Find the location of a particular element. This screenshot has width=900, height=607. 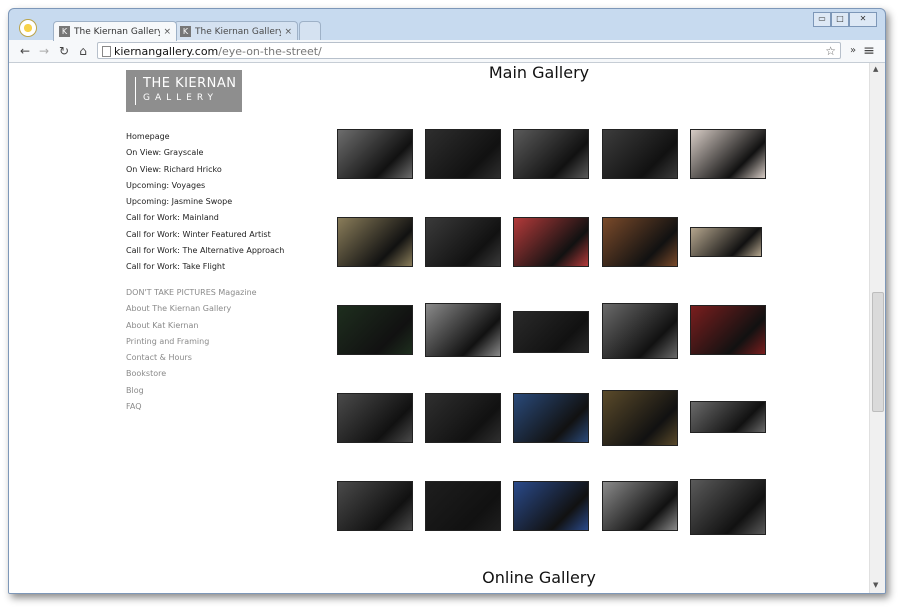

tab-title: The Kiernan Gallery - On V is located at coordinates (117, 32).